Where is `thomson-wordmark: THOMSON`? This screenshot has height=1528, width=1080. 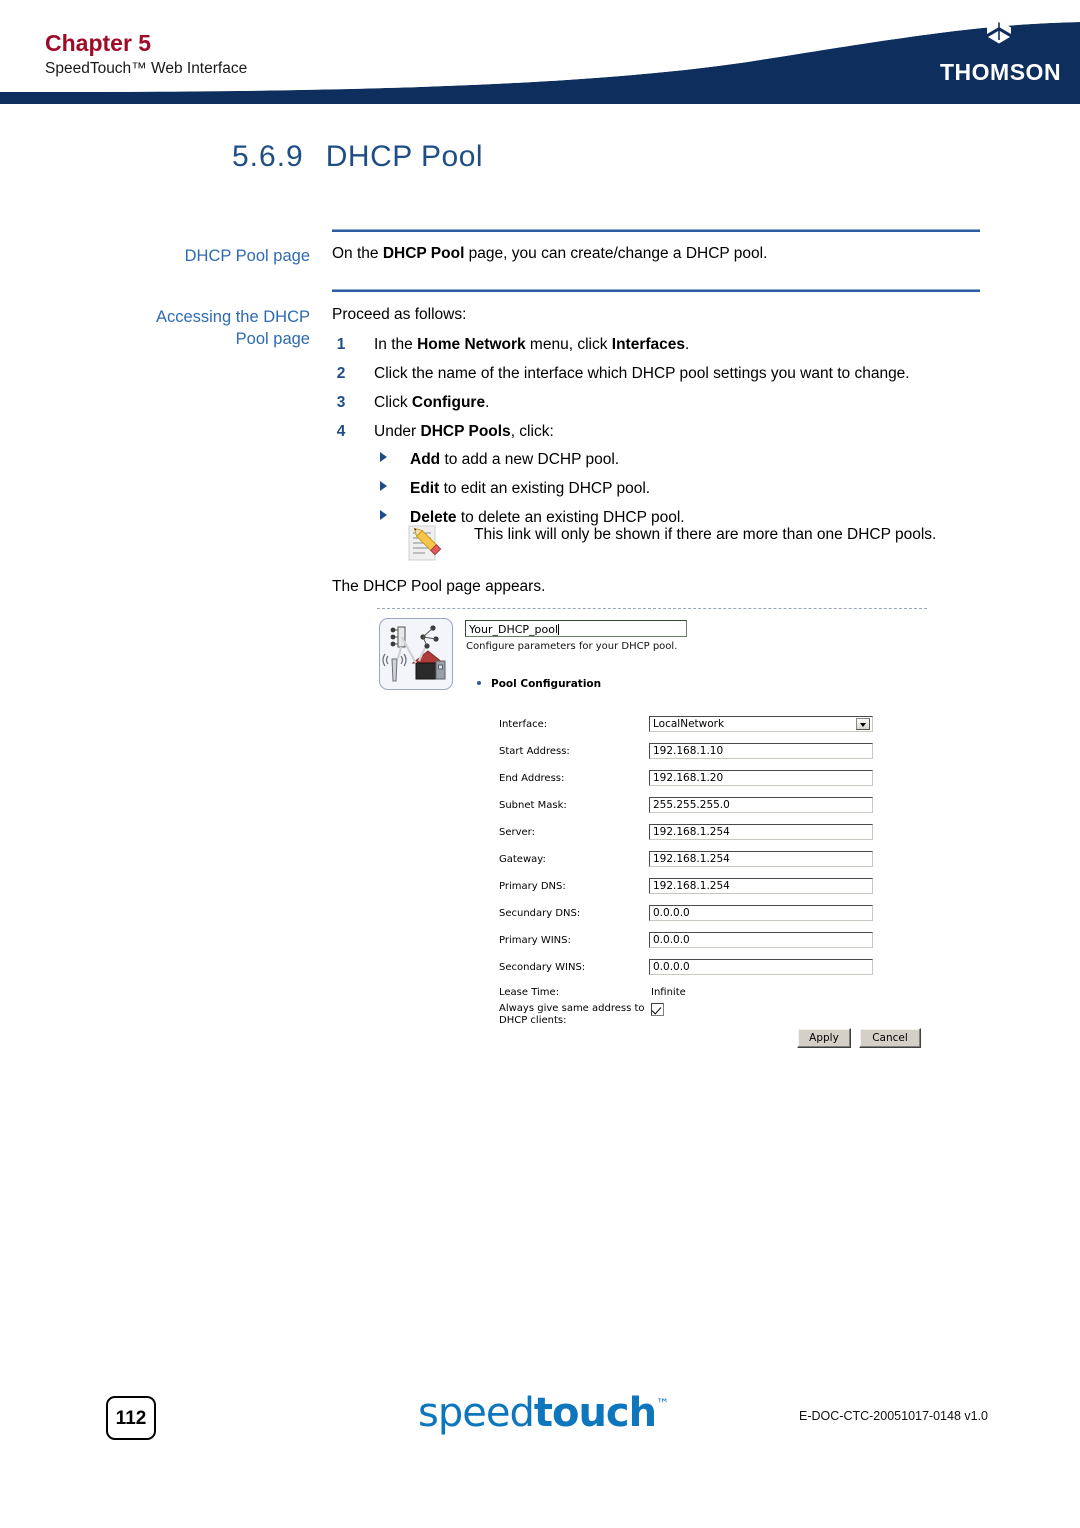 thomson-wordmark: THOMSON is located at coordinates (1001, 72).